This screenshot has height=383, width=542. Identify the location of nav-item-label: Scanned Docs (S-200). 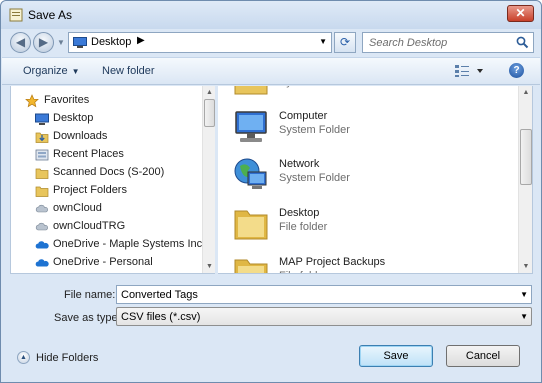
(109, 172).